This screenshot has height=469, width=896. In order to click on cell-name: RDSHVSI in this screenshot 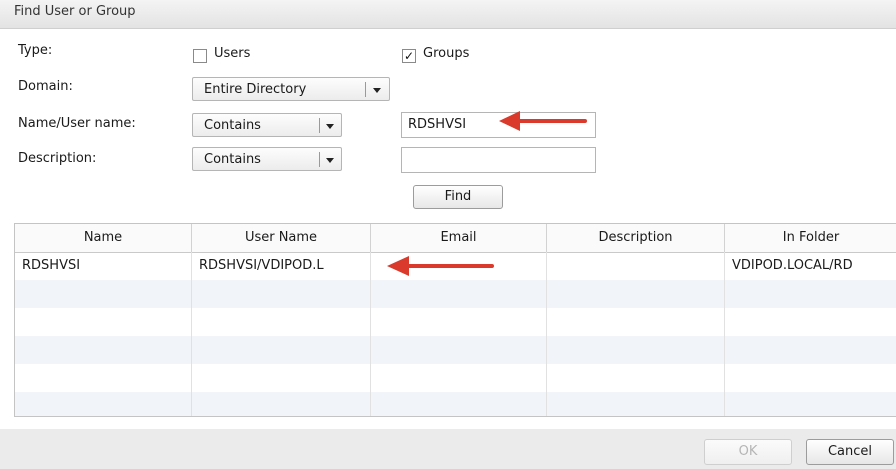, I will do `click(103, 266)`.